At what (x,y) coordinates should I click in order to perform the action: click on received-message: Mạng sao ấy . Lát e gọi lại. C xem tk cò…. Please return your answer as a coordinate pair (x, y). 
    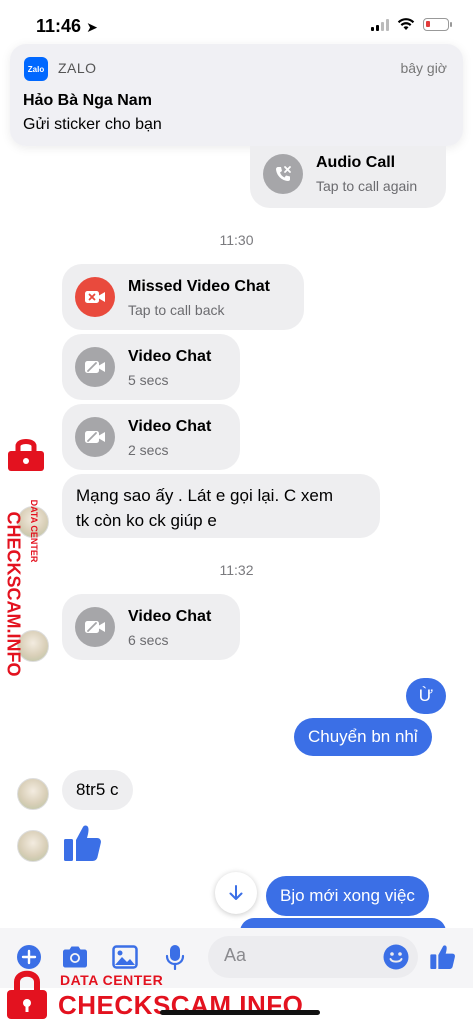
    Looking at the image, I should click on (221, 506).